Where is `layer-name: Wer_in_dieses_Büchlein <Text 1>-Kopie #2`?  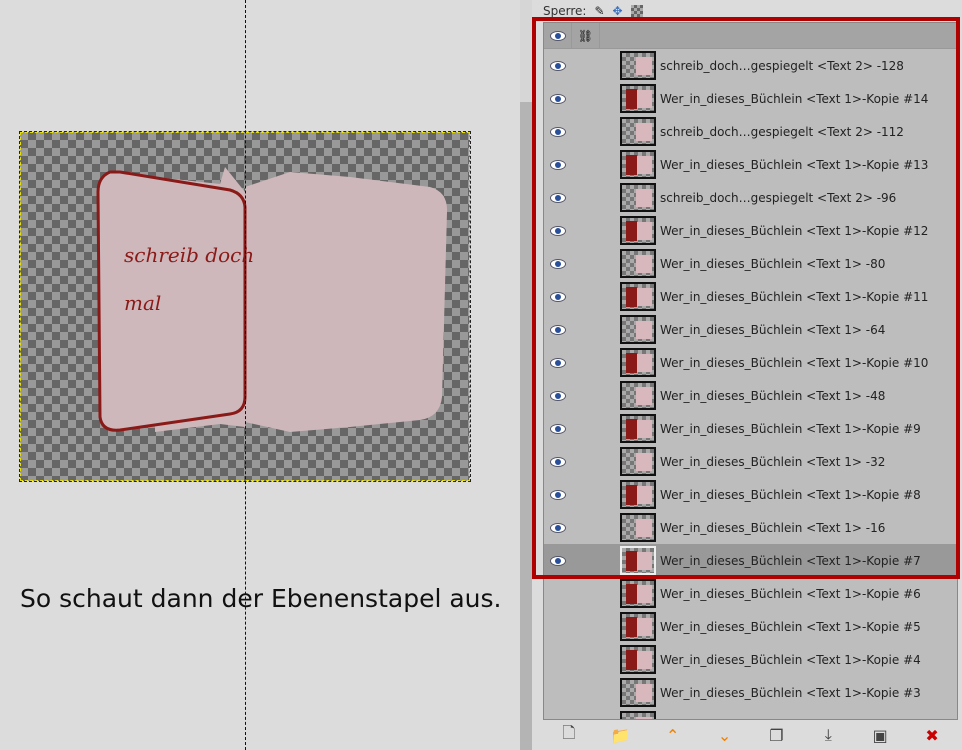 layer-name: Wer_in_dieses_Büchlein <Text 1>-Kopie #2 is located at coordinates (790, 719).